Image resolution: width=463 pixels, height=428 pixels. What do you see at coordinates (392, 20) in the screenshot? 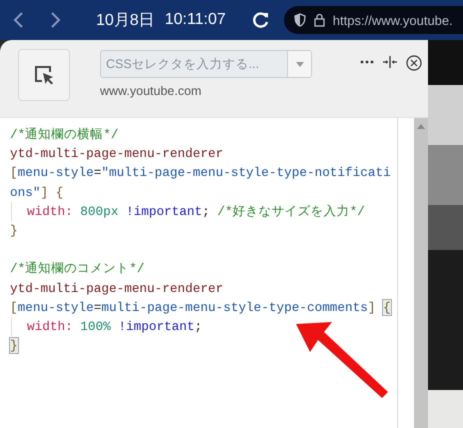
I see `url-text: https://www.youtube.` at bounding box center [392, 20].